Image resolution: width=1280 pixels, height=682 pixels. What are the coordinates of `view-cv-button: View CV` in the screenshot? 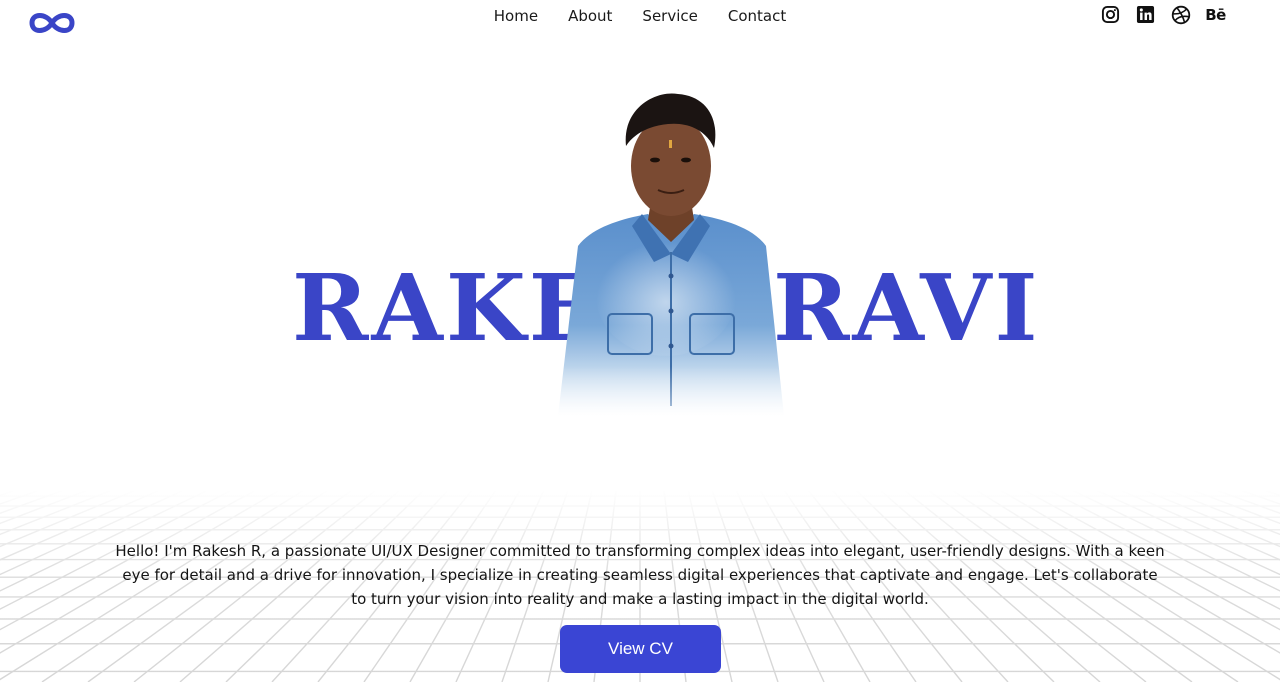 It's located at (640, 649).